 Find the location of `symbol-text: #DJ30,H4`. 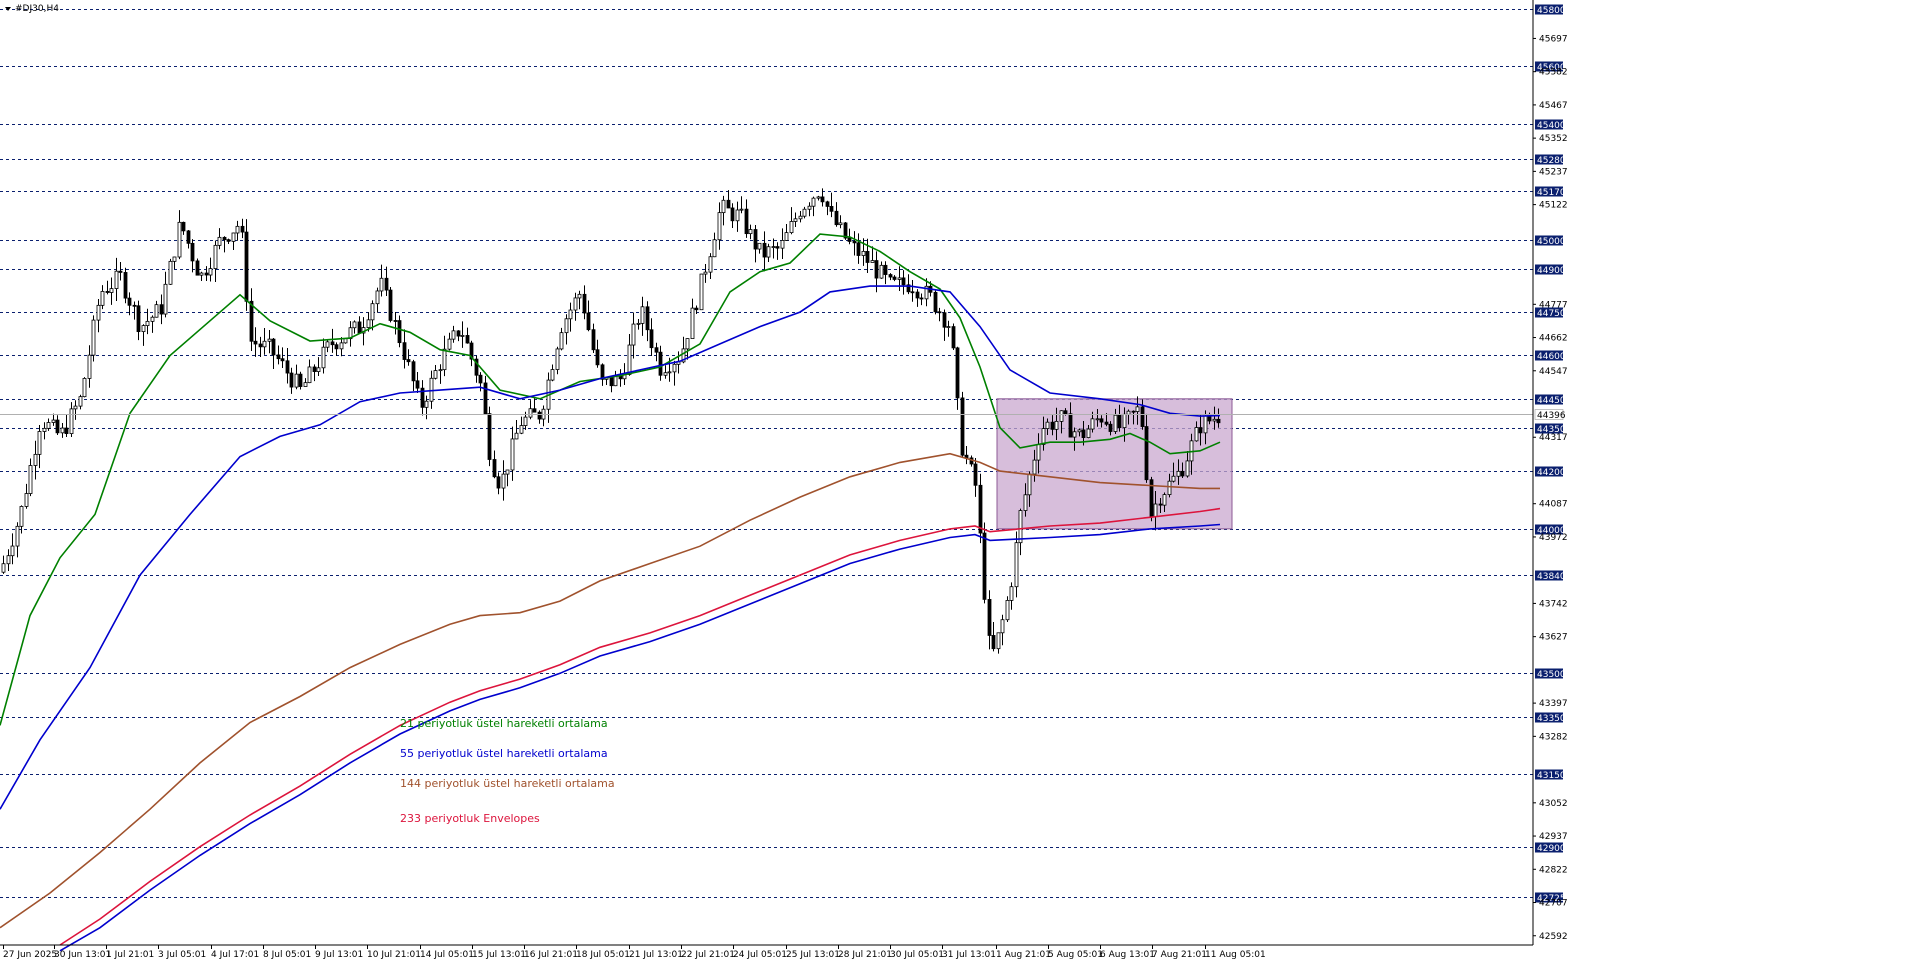

symbol-text: #DJ30,H4 is located at coordinates (37, 9).